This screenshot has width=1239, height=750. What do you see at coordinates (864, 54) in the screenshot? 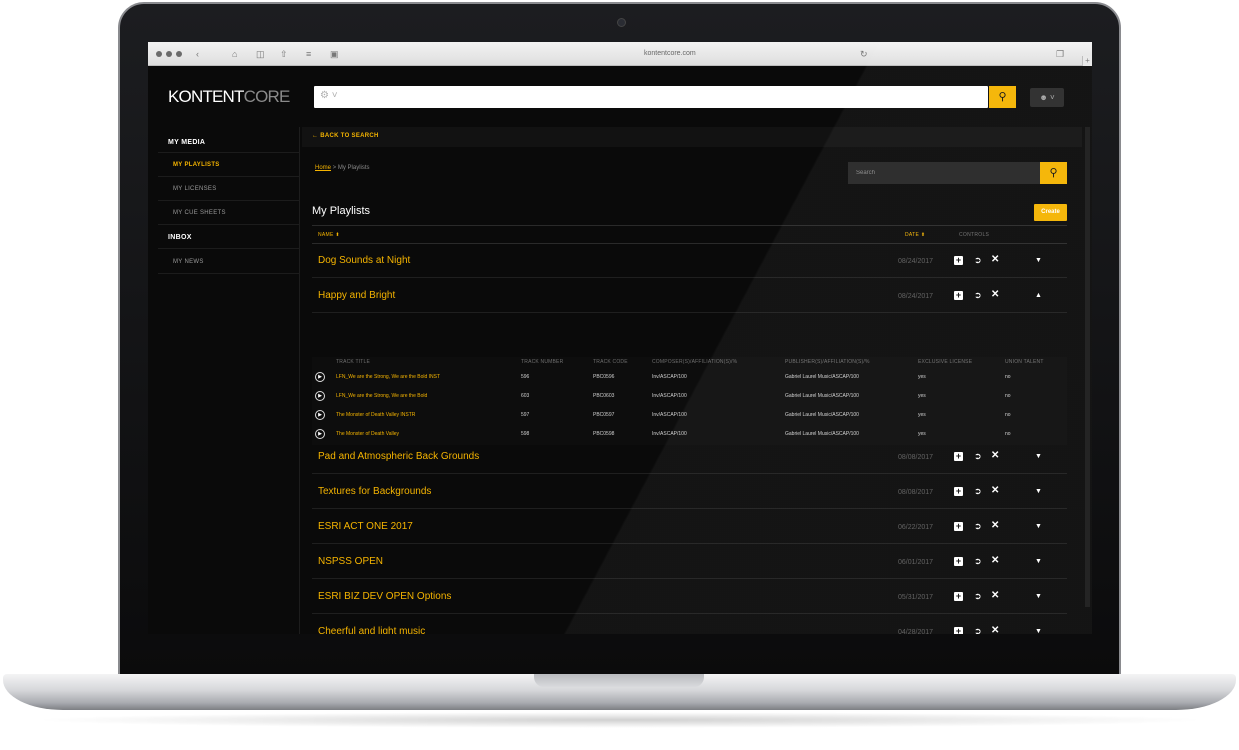
I see `reload-icon: ↻` at bounding box center [864, 54].